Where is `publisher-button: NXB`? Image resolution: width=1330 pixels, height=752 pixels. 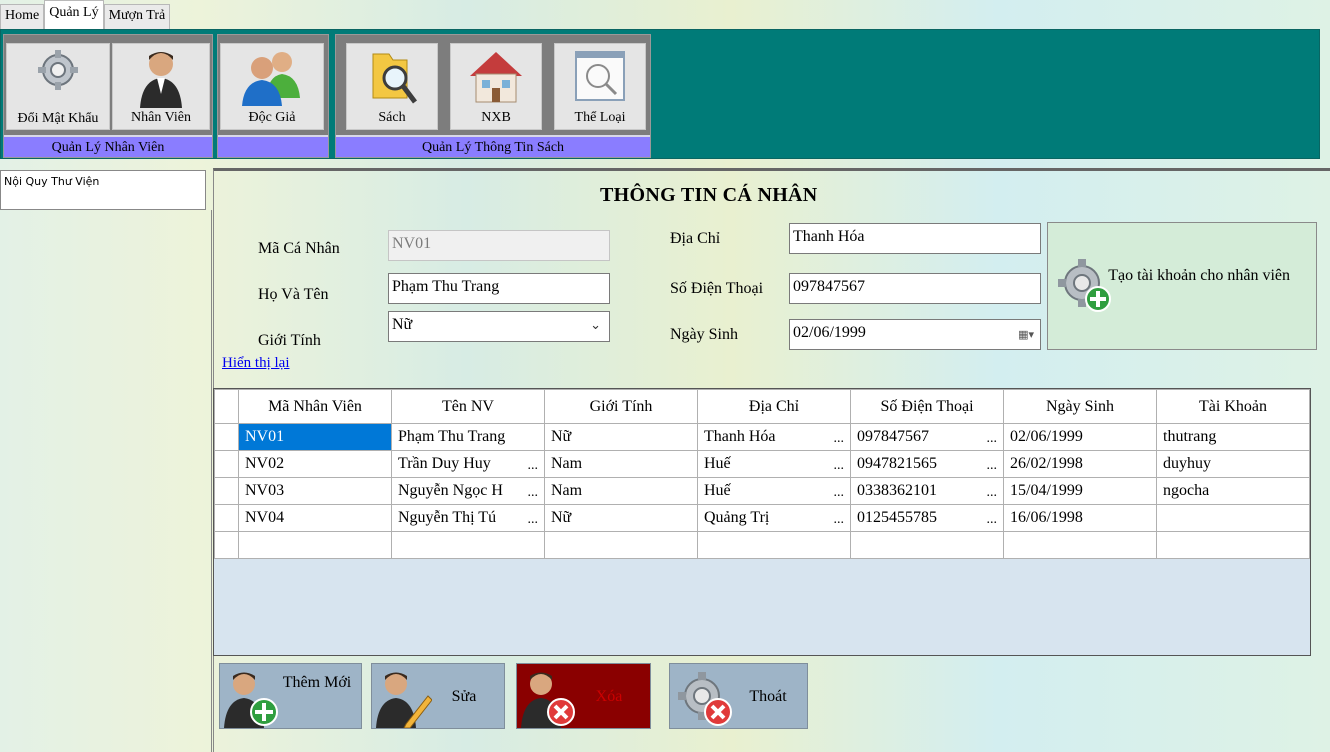 publisher-button: NXB is located at coordinates (496, 86).